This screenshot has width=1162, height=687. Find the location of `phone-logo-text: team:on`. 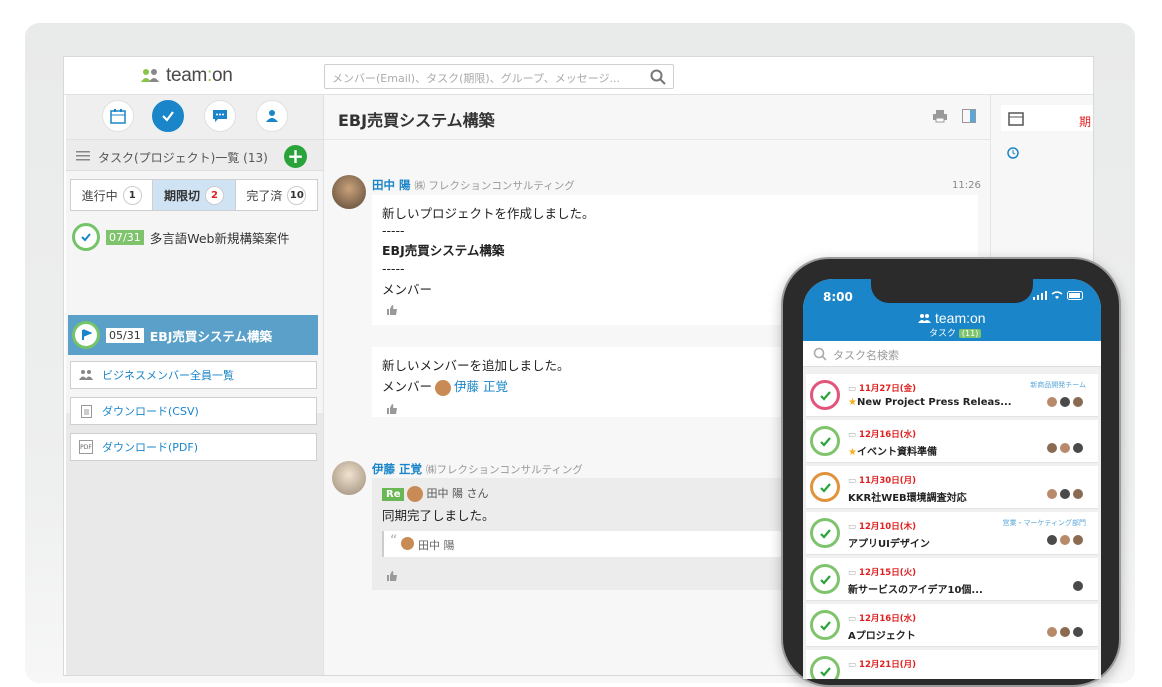

phone-logo-text: team:on is located at coordinates (960, 318).